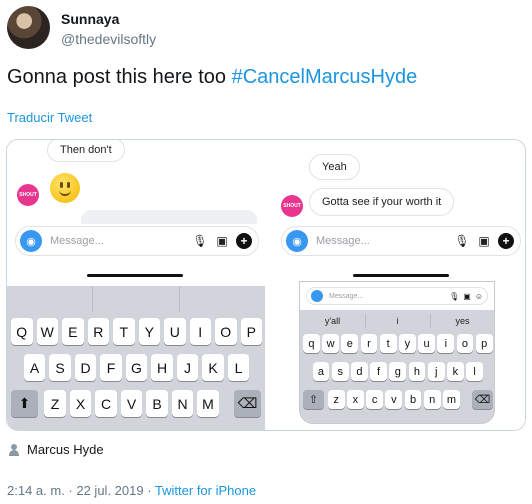  What do you see at coordinates (226, 331) in the screenshot?
I see `left-key-0-8: O` at bounding box center [226, 331].